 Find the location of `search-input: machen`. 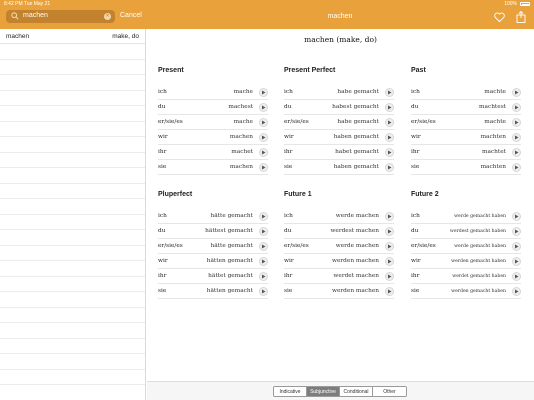

search-input: machen is located at coordinates (35, 15).